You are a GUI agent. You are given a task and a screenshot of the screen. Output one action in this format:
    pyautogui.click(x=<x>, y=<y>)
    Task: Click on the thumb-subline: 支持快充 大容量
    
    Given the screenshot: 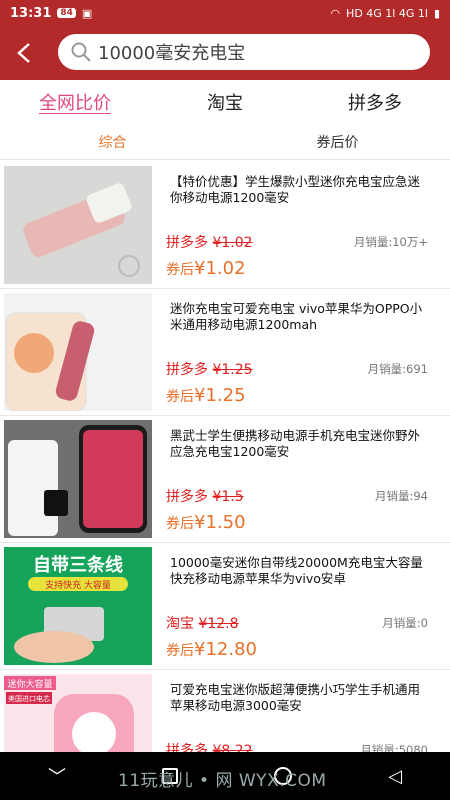 What is the action you would take?
    pyautogui.click(x=78, y=585)
    